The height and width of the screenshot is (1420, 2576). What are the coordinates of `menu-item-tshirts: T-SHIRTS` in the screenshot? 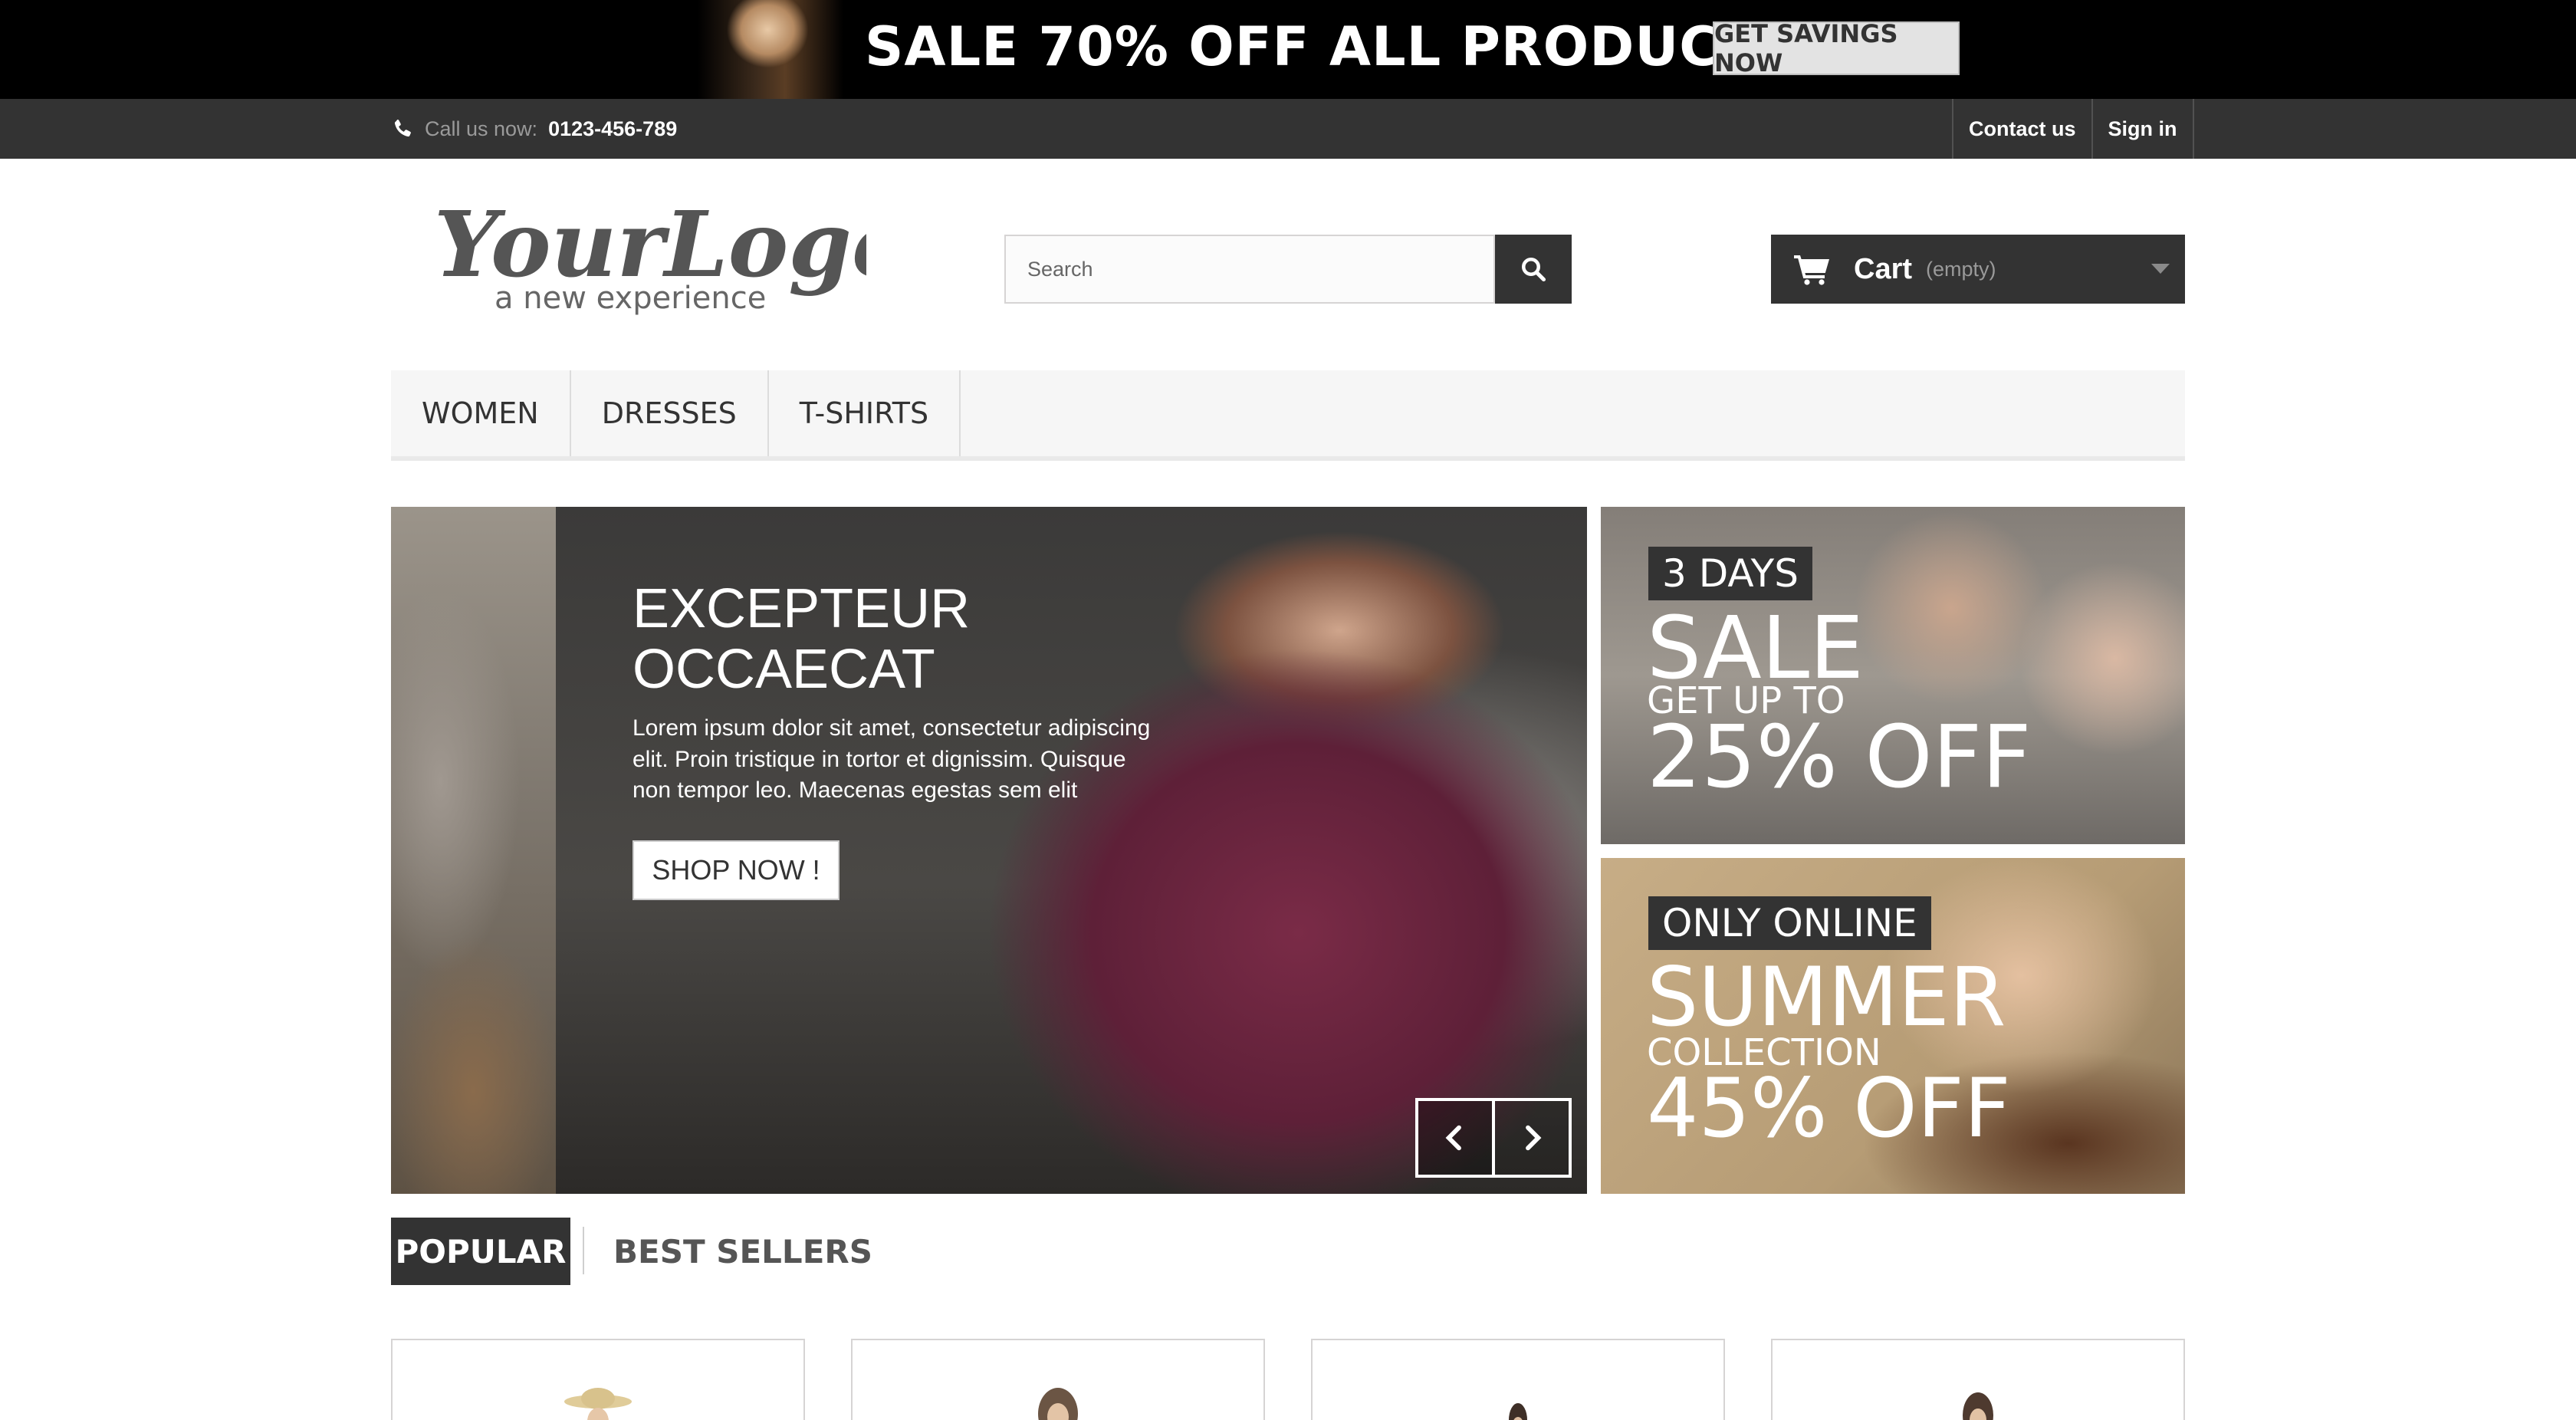 It's located at (865, 413).